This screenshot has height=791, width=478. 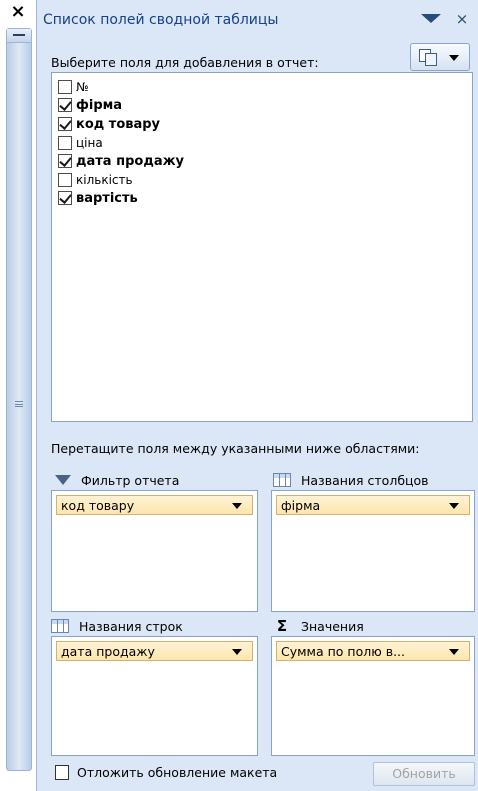 What do you see at coordinates (373, 505) in the screenshot?
I see `columns-area-item: фірма` at bounding box center [373, 505].